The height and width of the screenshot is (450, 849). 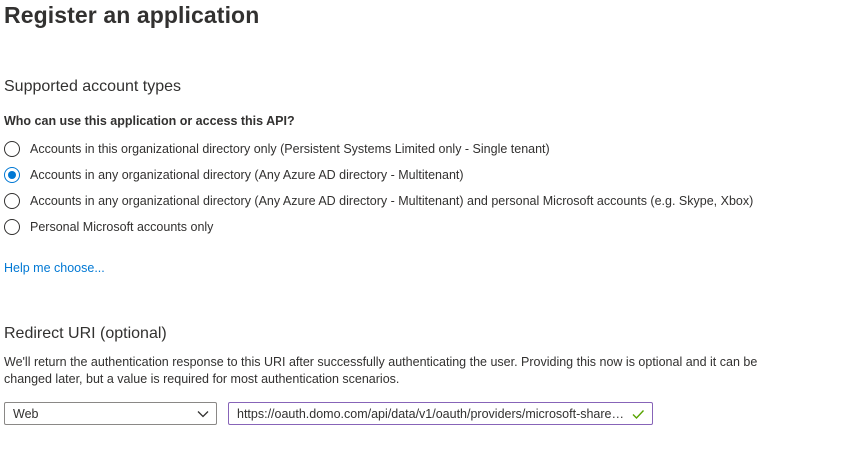 What do you see at coordinates (110, 413) in the screenshot?
I see `platform-dropdown: Web` at bounding box center [110, 413].